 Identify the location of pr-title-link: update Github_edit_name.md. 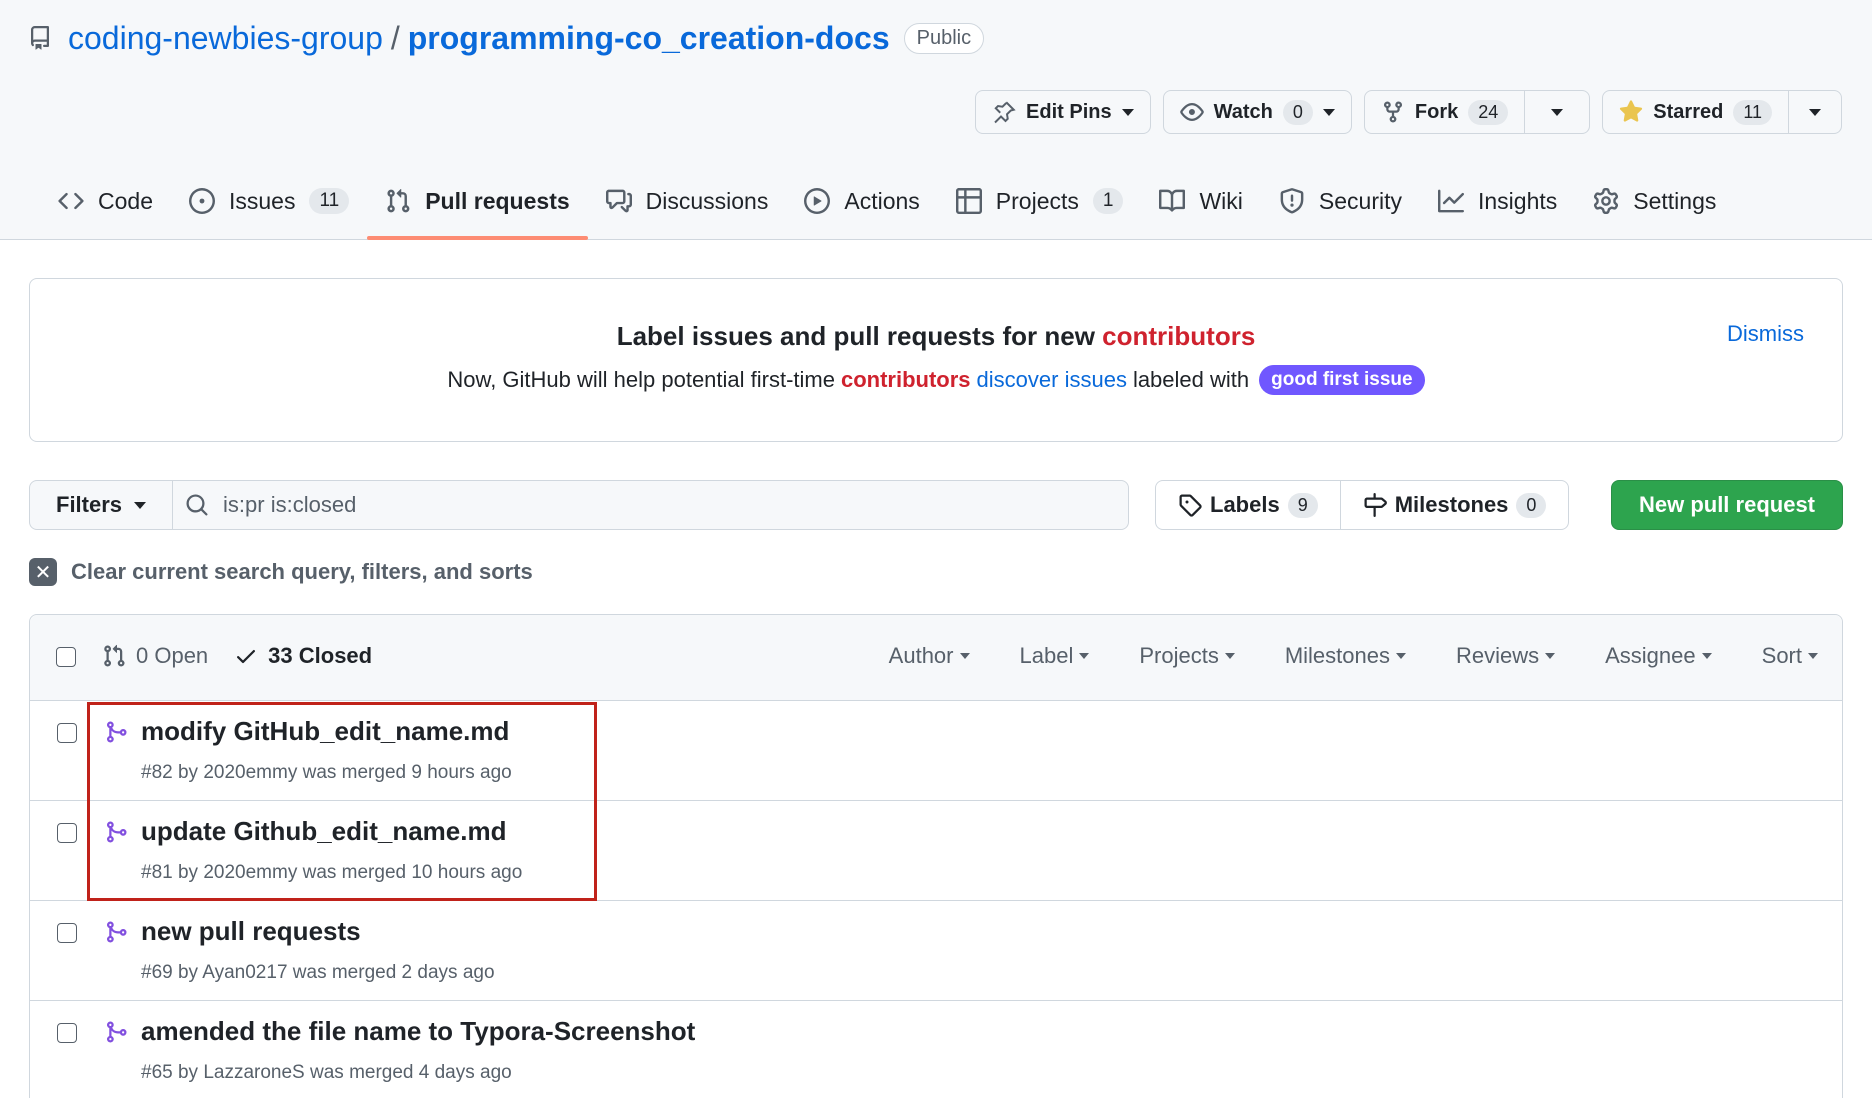
(324, 831).